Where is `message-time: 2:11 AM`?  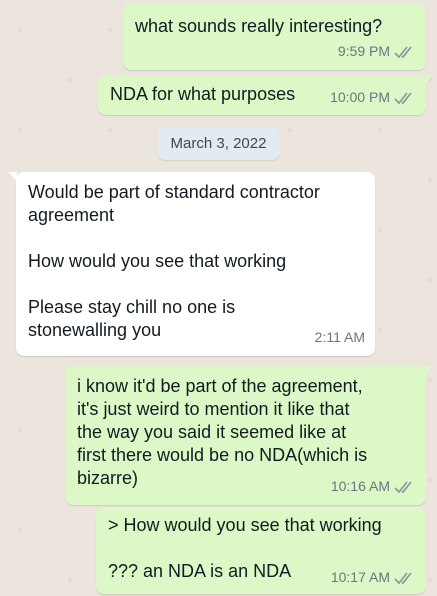 message-time: 2:11 AM is located at coordinates (339, 337).